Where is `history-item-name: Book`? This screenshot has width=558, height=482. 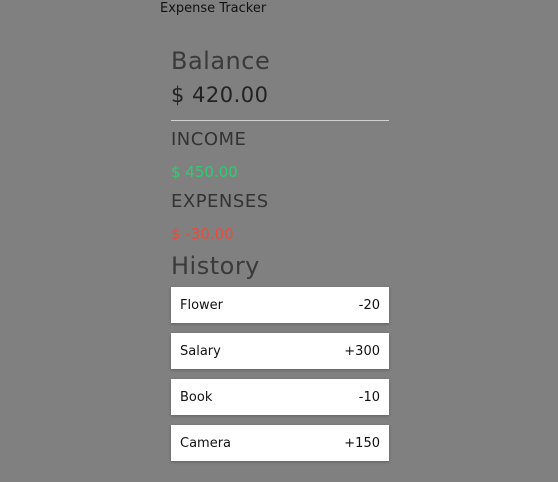 history-item-name: Book is located at coordinates (196, 397).